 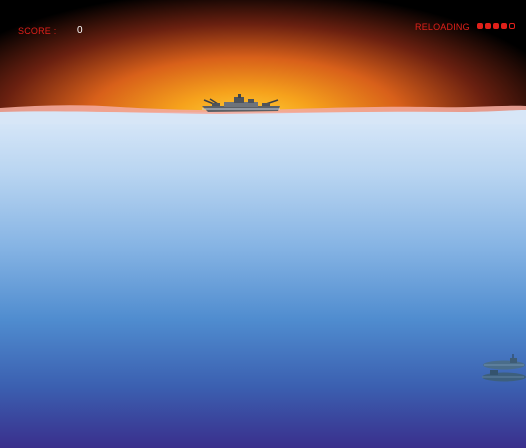 I want to click on ammo-indicator, so click(x=496, y=26).